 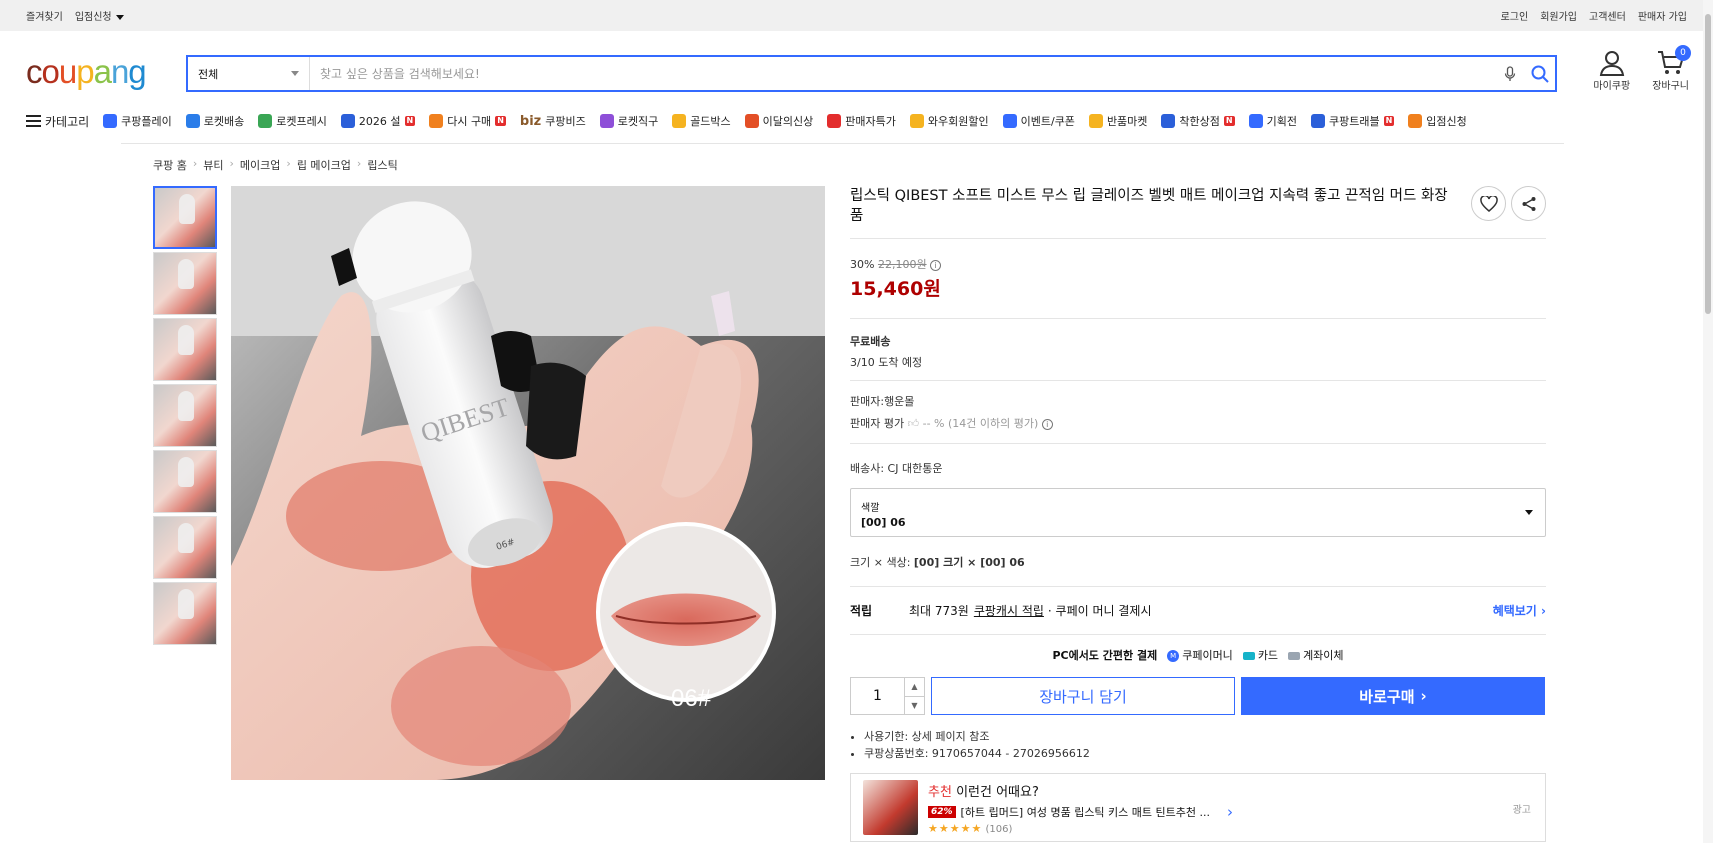 What do you see at coordinates (862, 264) in the screenshot?
I see `discount-rate: 30%` at bounding box center [862, 264].